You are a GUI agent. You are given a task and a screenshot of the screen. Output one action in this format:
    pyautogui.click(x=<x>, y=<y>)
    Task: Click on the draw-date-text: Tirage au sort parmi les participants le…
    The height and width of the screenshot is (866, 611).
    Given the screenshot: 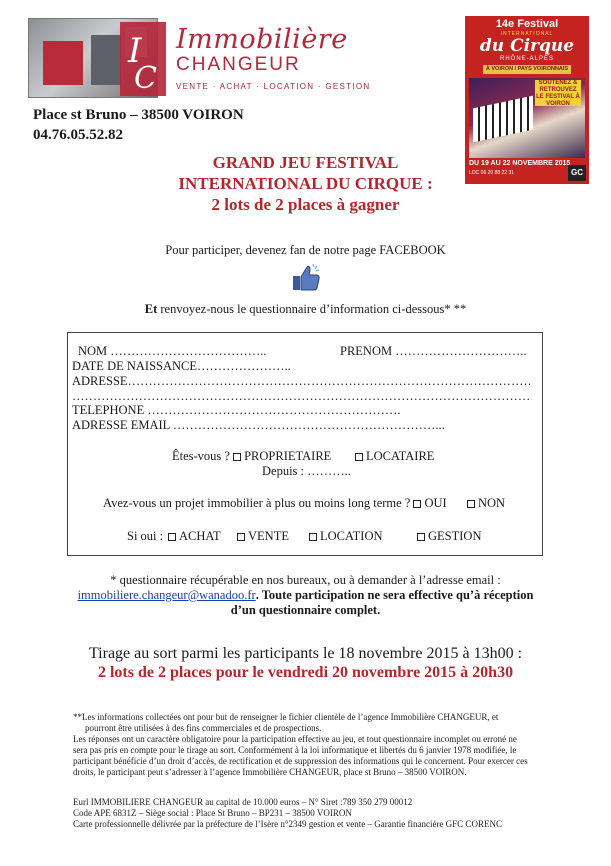 What is the action you would take?
    pyautogui.click(x=305, y=653)
    